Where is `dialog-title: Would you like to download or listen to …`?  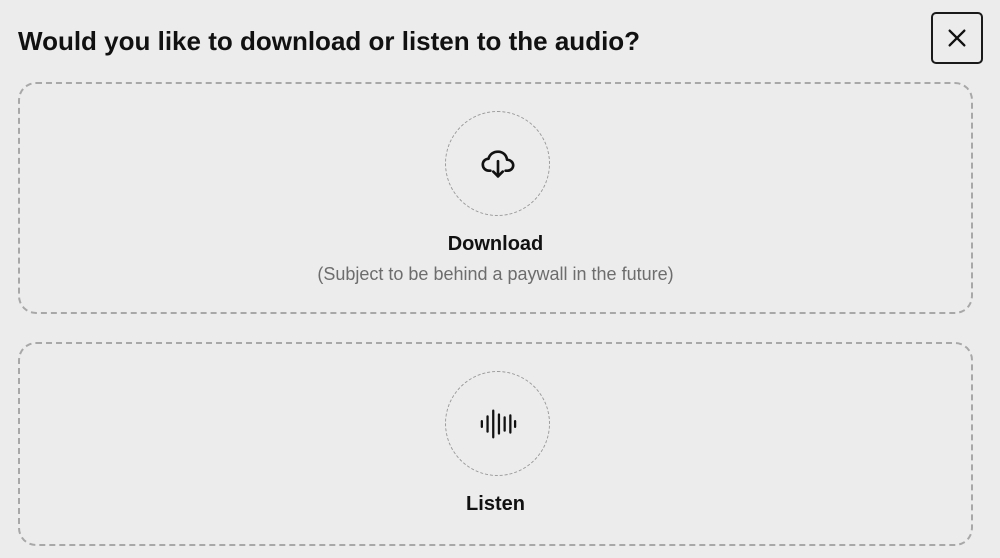
dialog-title: Would you like to download or listen to … is located at coordinates (329, 41).